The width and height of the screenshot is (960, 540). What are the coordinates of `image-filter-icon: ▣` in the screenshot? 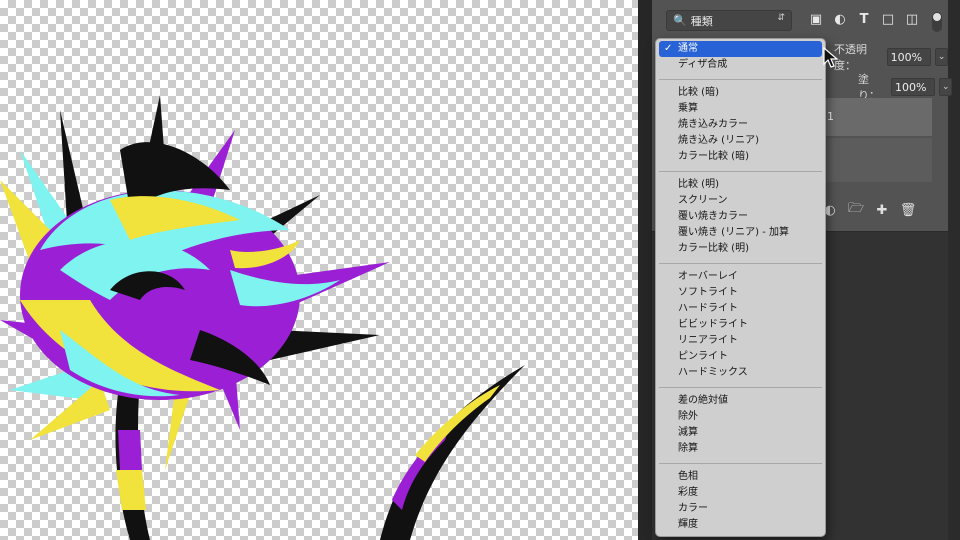 It's located at (816, 19).